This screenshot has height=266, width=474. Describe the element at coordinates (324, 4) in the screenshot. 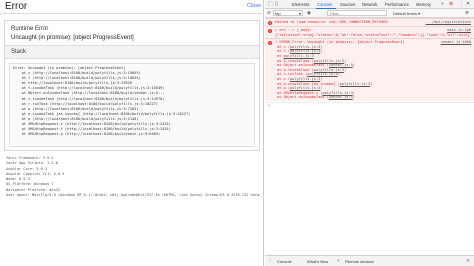

I see `tab-console: Console` at that location.